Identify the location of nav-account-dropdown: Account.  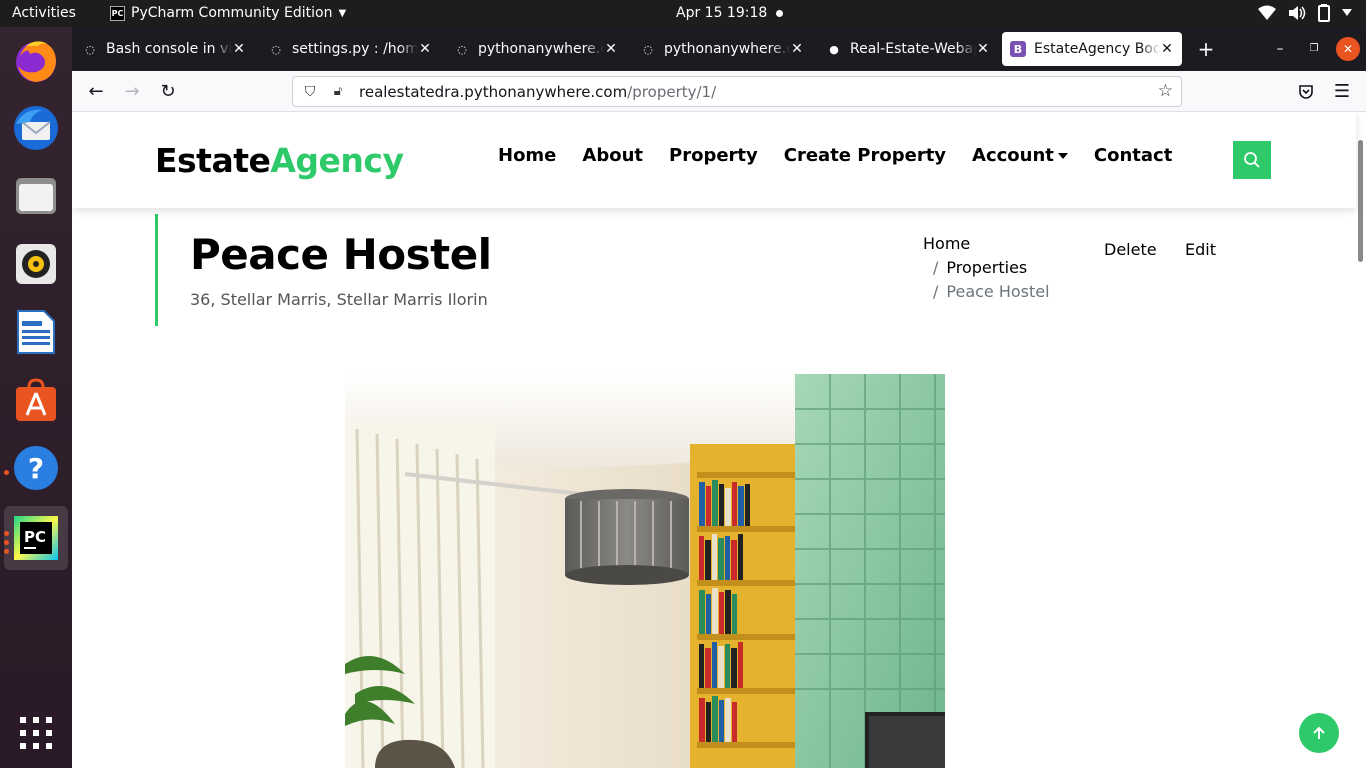
(1020, 155).